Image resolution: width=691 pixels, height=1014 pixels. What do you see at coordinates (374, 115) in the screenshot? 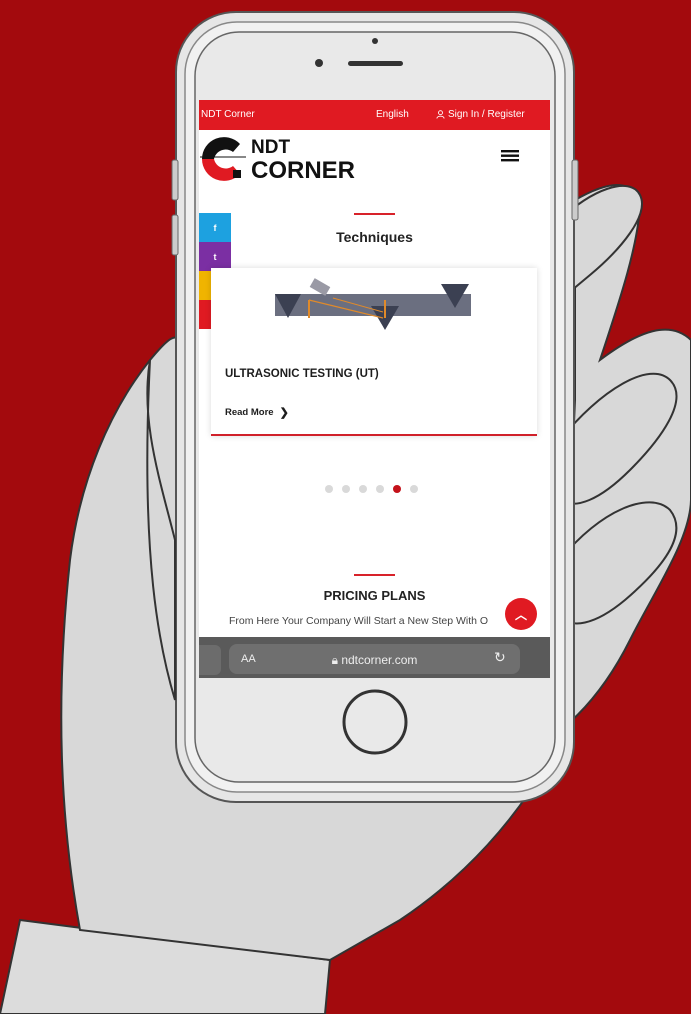
I see `top-bar: NDT Corner English Sign In / Register` at bounding box center [374, 115].